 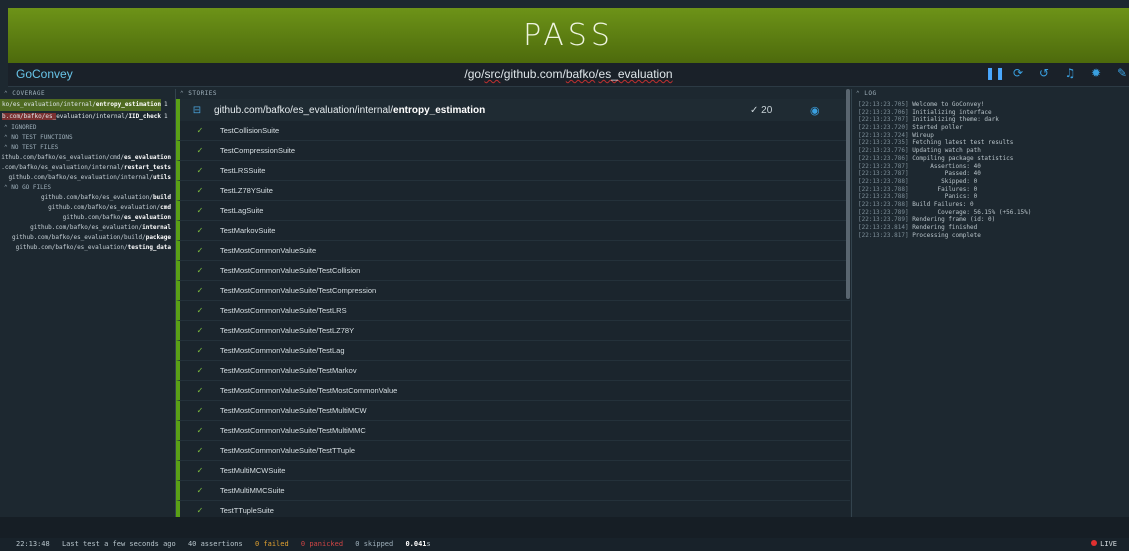 I want to click on test-name: TestMostCommonValueSuite/TestMarkov, so click(x=288, y=370).